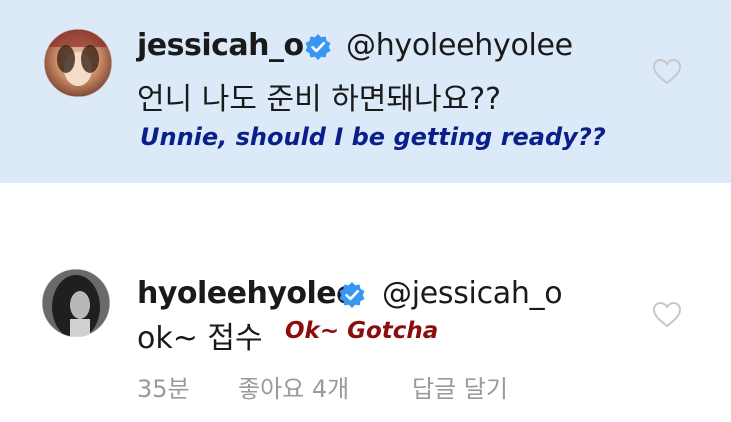 The height and width of the screenshot is (422, 731). Describe the element at coordinates (362, 331) in the screenshot. I see `translation-caption: Ok~ Gotcha` at that location.